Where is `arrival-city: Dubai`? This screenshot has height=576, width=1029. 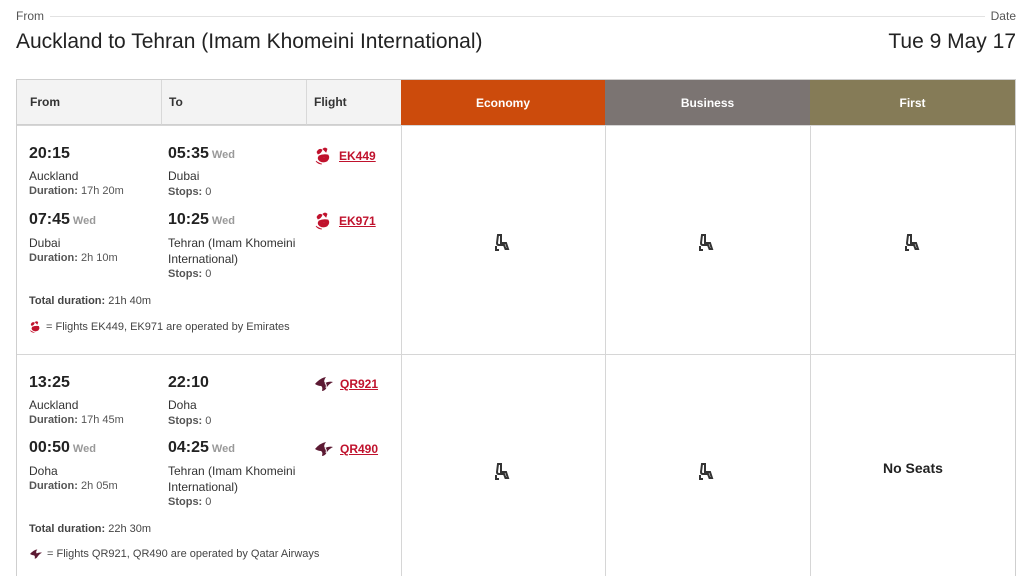 arrival-city: Dubai is located at coordinates (184, 176).